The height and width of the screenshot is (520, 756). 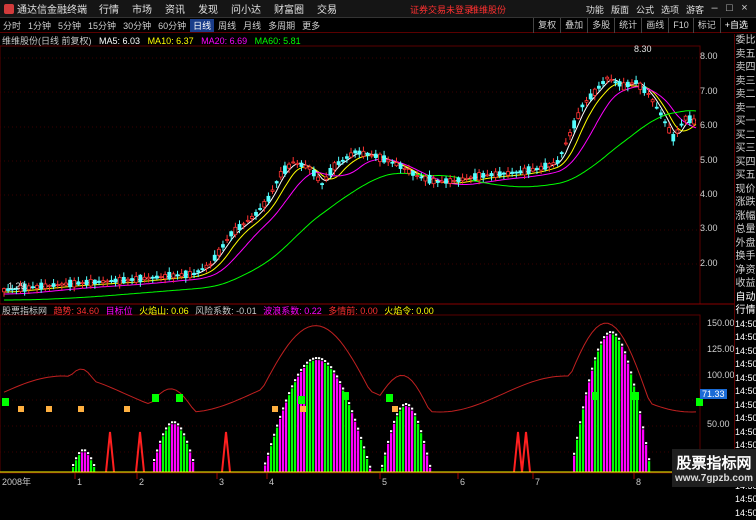 What do you see at coordinates (226, 452) in the screenshot?
I see `spike-mark` at bounding box center [226, 452].